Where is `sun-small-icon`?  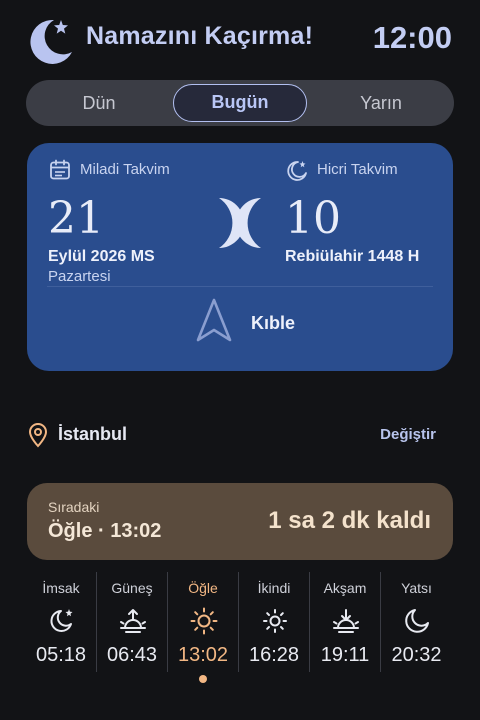
sun-small-icon is located at coordinates (275, 621).